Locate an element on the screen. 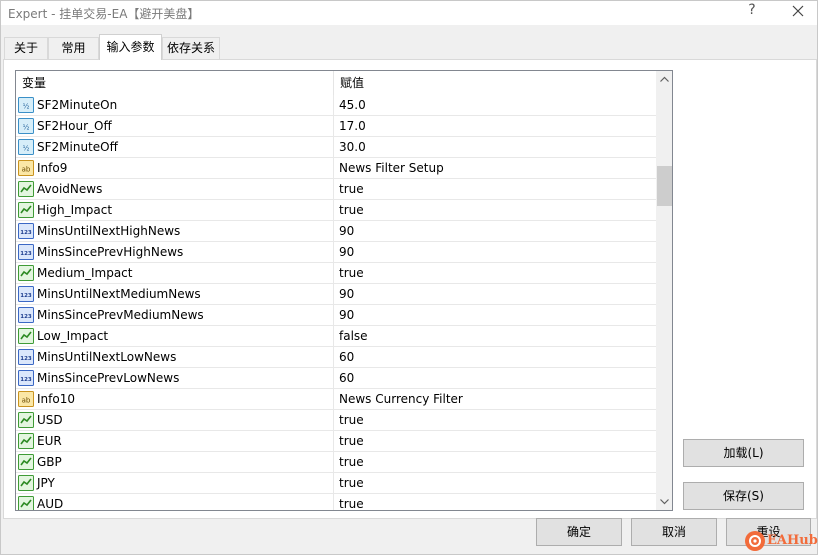 The image size is (818, 555). variable-cell: 123 MinsSincePrevLowNews is located at coordinates (175, 378).